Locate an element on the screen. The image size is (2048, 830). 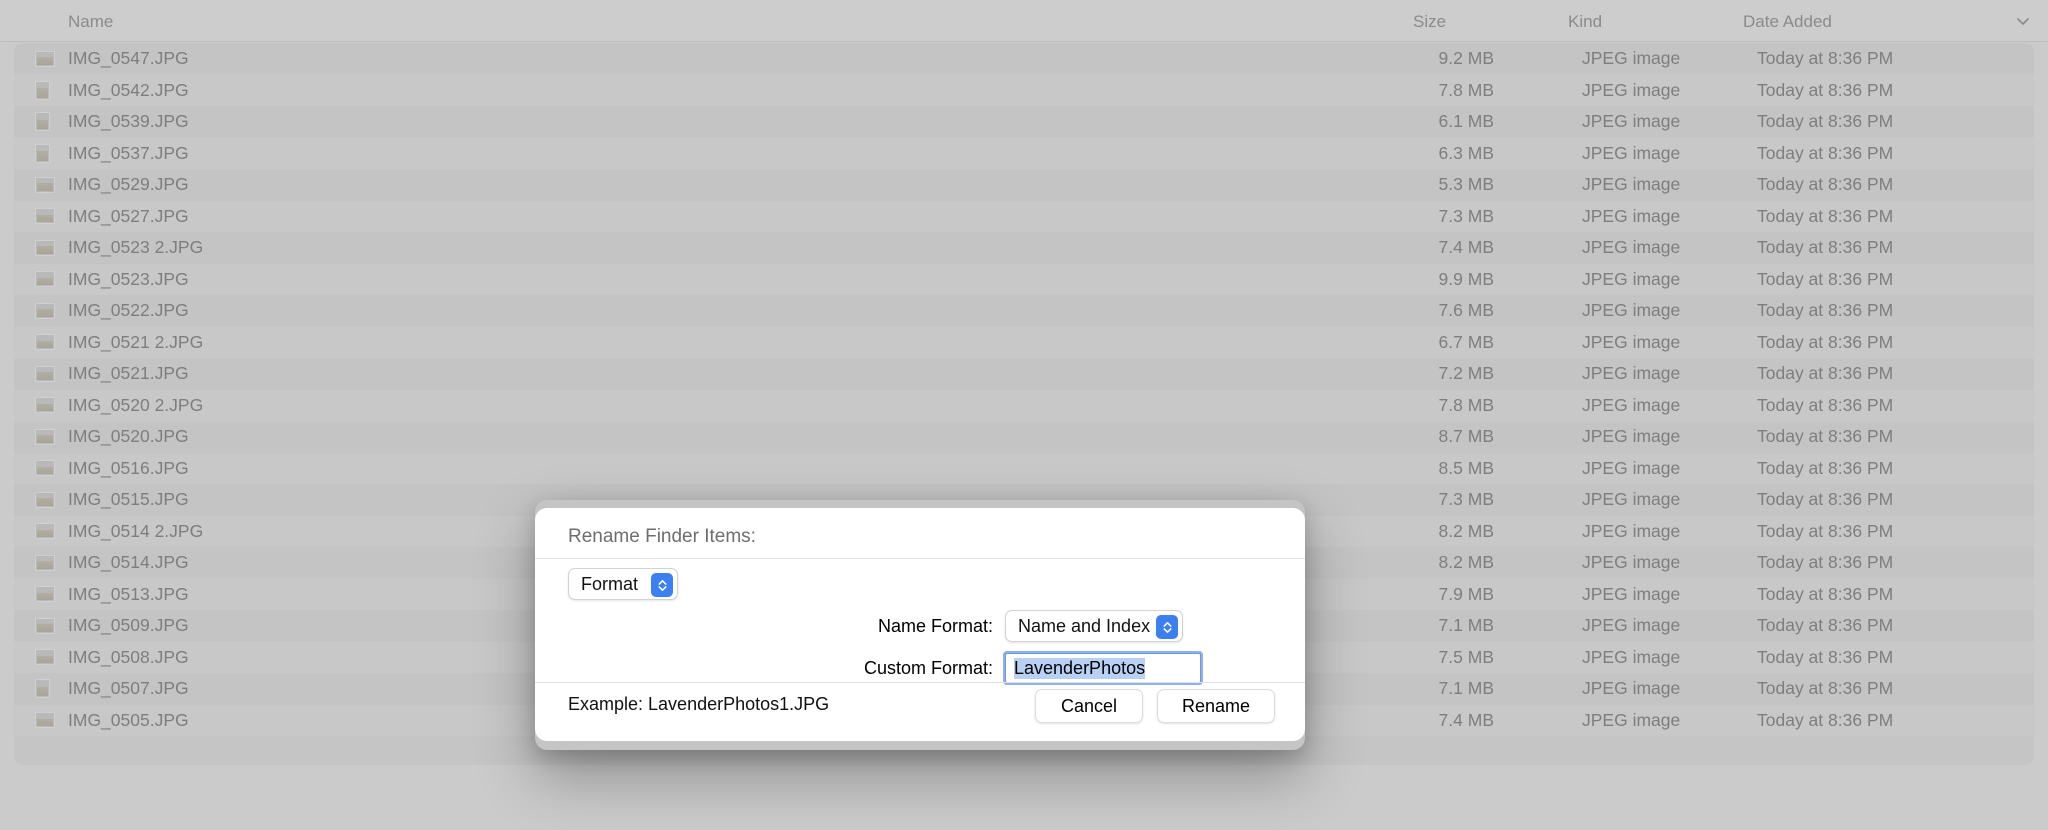
file-name: IMG_0547.JPG is located at coordinates (128, 58).